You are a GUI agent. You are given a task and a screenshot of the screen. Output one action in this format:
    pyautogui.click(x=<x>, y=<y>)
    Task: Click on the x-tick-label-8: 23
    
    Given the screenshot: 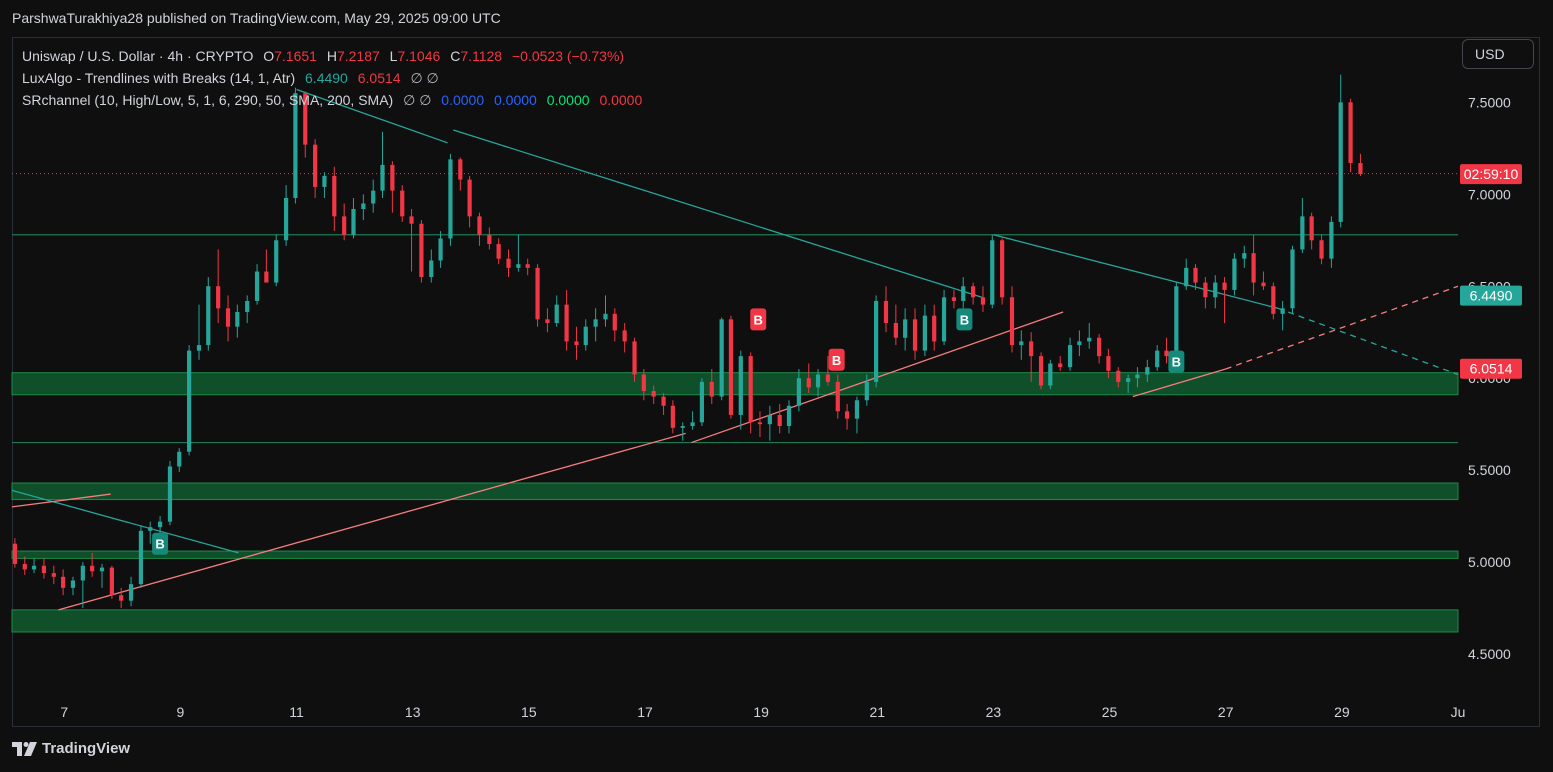 What is the action you would take?
    pyautogui.click(x=994, y=712)
    